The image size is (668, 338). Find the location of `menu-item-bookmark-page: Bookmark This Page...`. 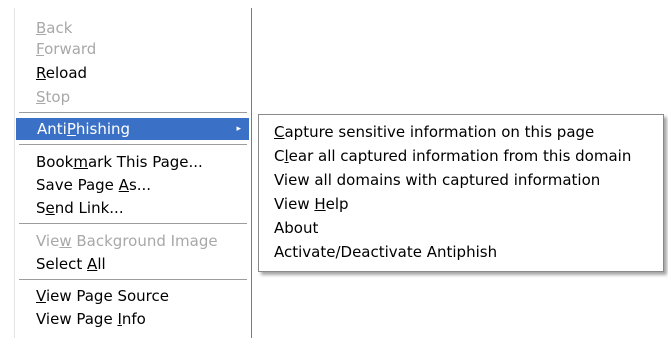

menu-item-bookmark-page: Bookmark This Page... is located at coordinates (133, 162).